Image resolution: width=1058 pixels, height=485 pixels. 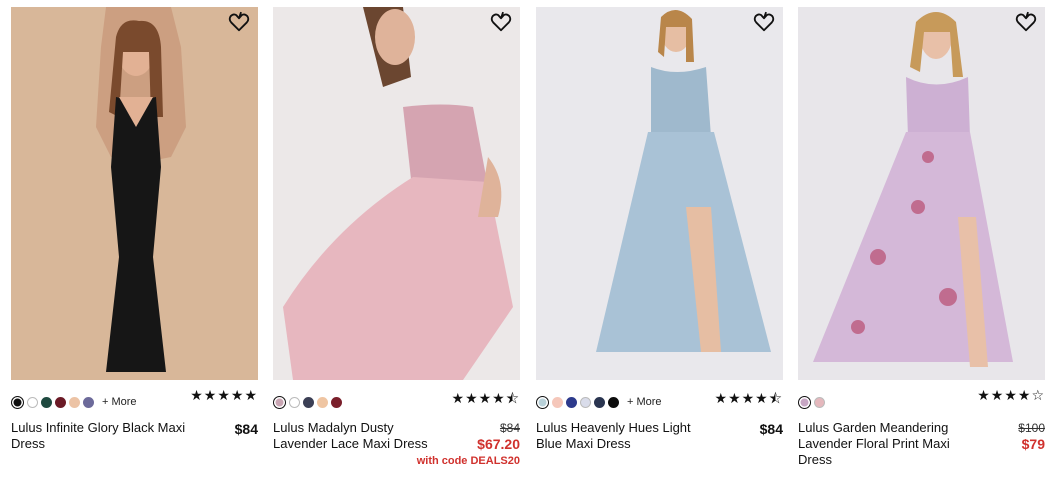 What do you see at coordinates (509, 428) in the screenshot?
I see `original-price: $84` at bounding box center [509, 428].